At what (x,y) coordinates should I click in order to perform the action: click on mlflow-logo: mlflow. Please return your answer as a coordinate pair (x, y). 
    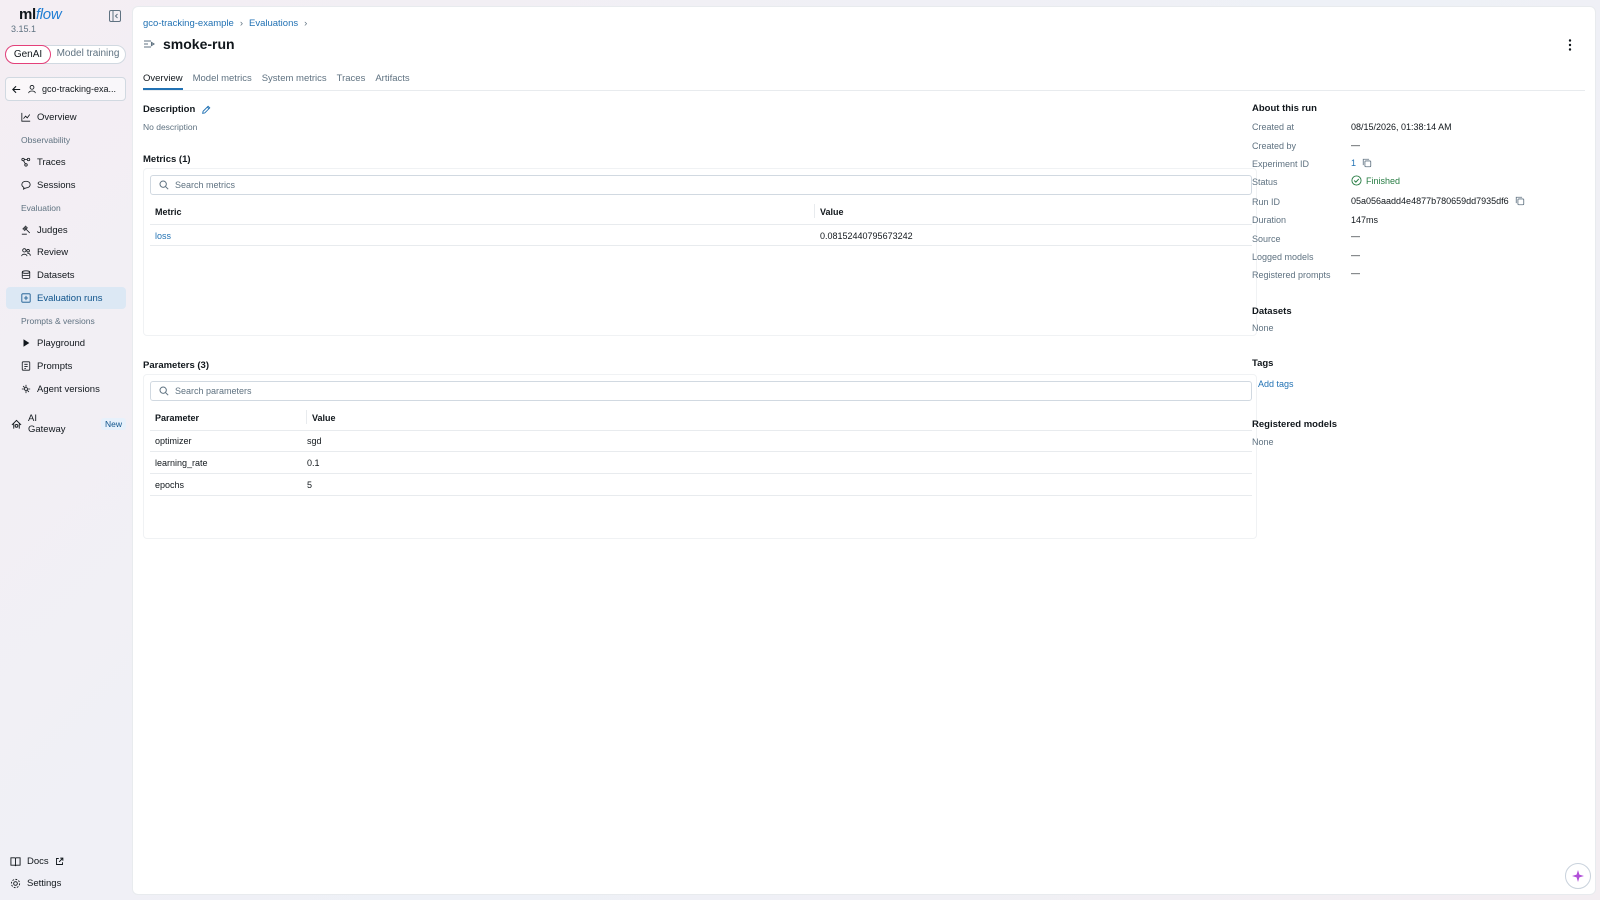
    Looking at the image, I should click on (40, 14).